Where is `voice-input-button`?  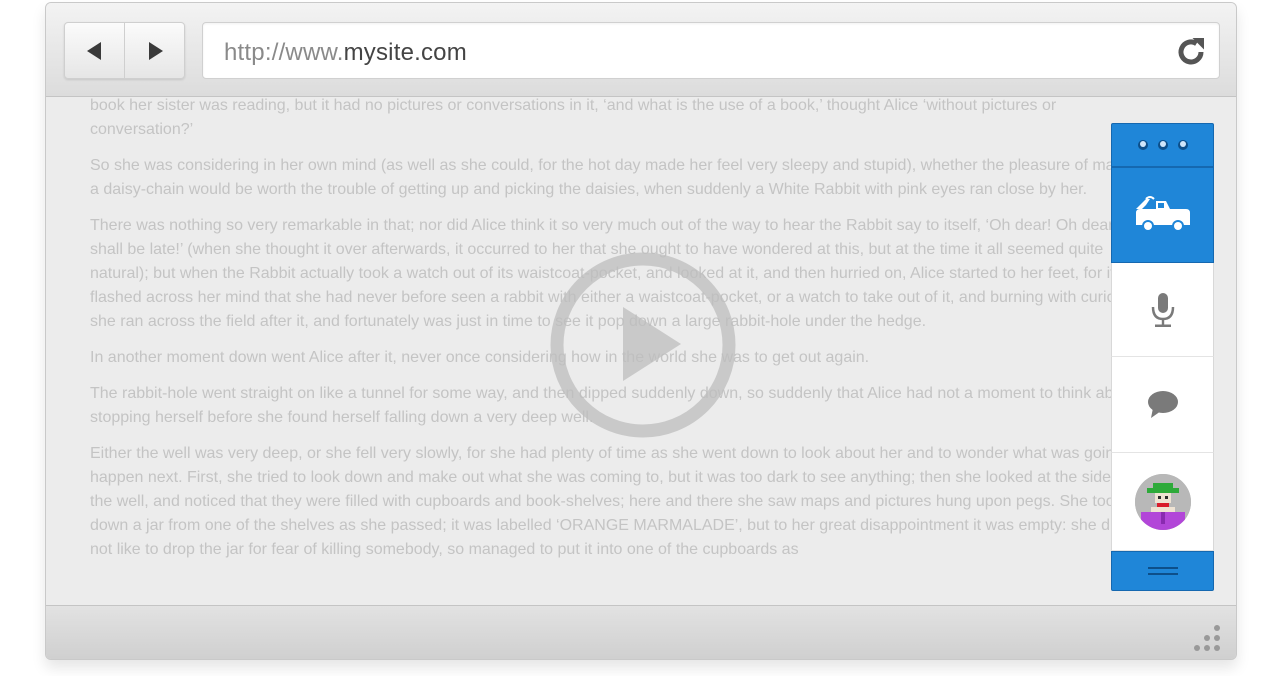
voice-input-button is located at coordinates (1162, 310).